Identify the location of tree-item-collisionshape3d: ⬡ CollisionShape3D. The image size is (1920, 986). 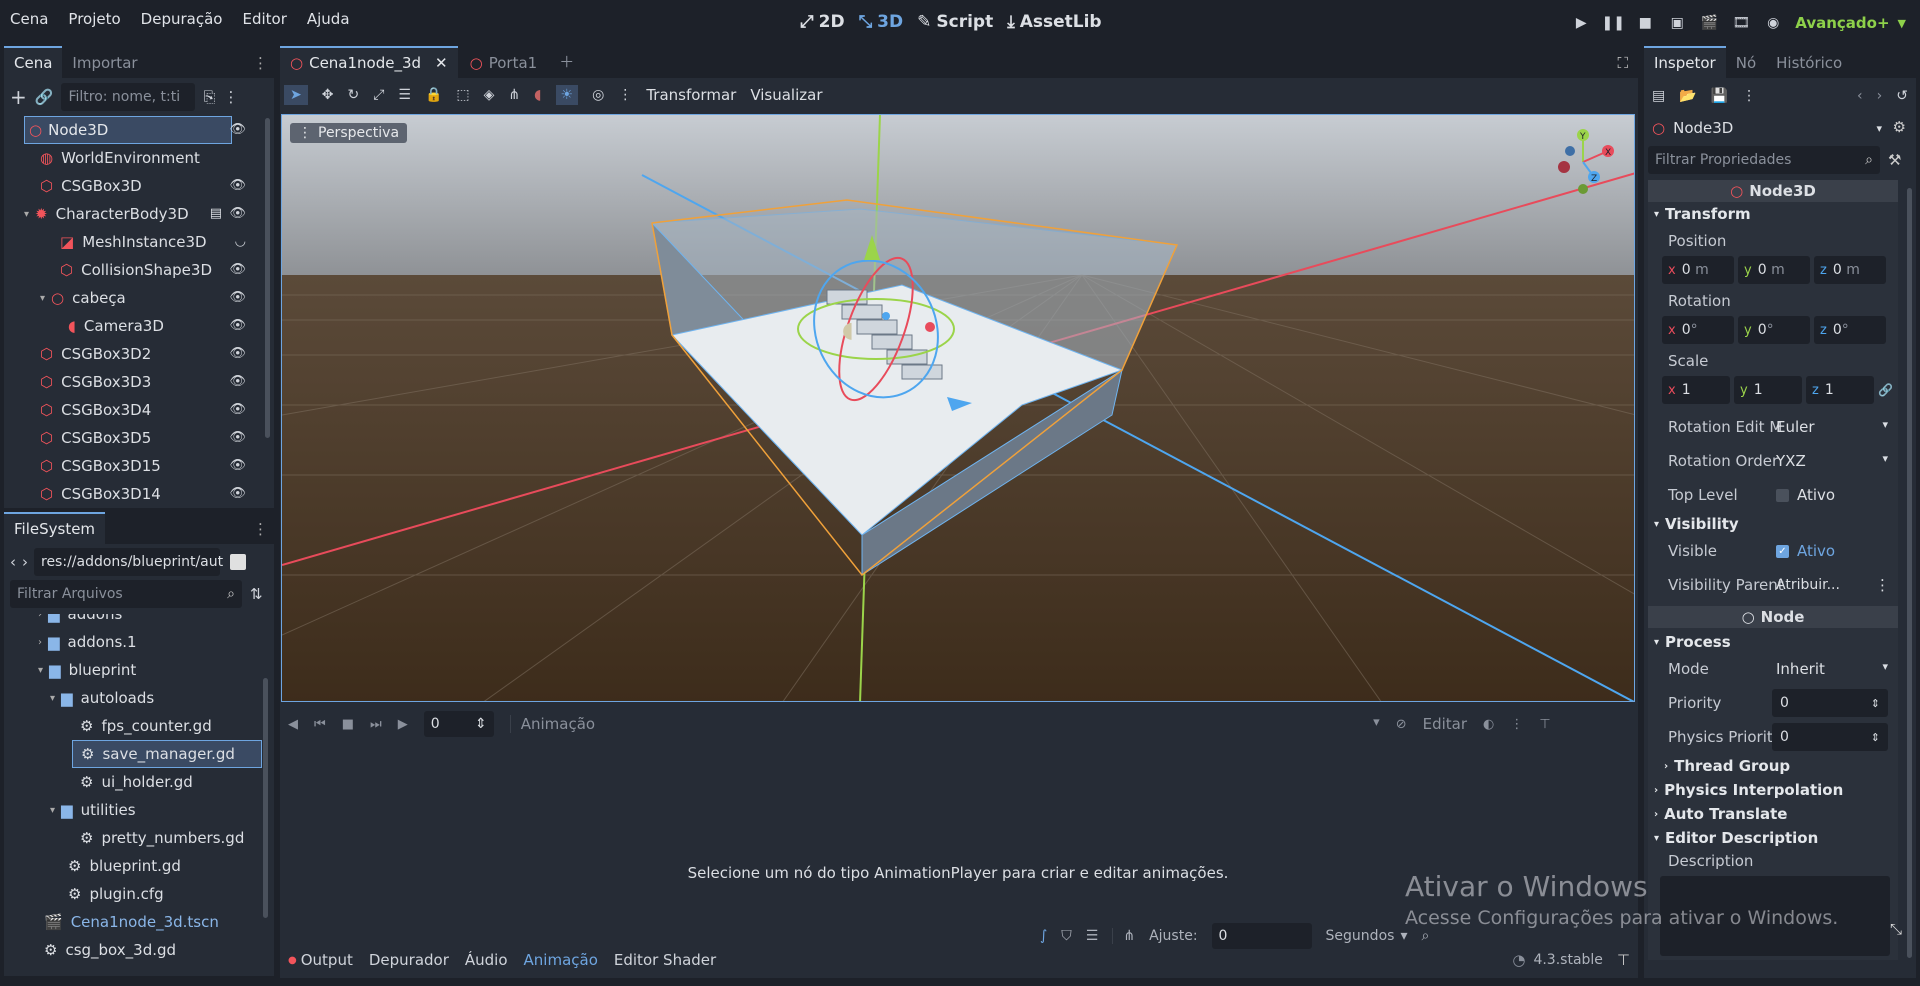
(136, 270).